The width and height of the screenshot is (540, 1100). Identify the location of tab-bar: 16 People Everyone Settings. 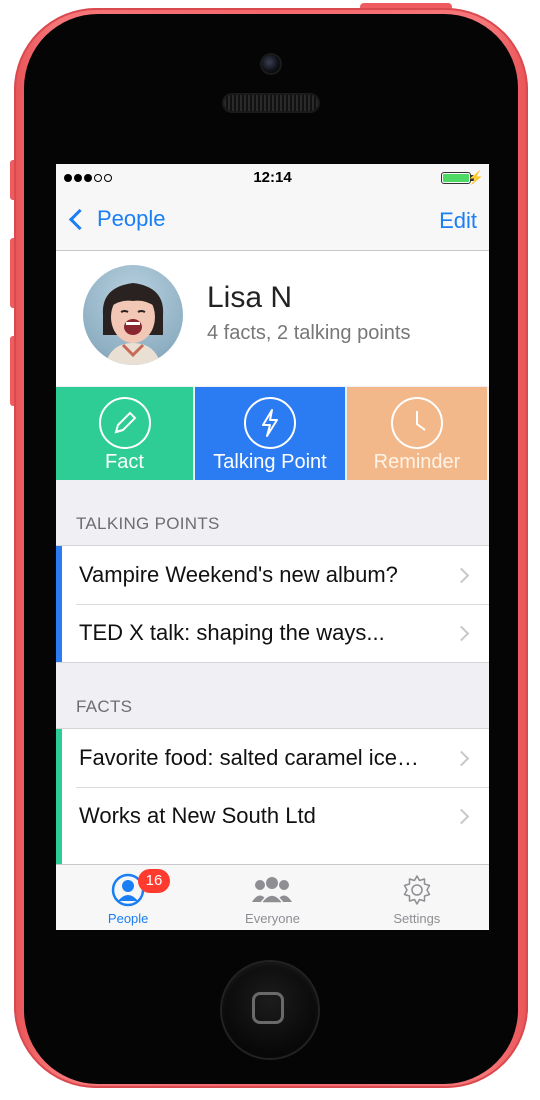
(272, 897).